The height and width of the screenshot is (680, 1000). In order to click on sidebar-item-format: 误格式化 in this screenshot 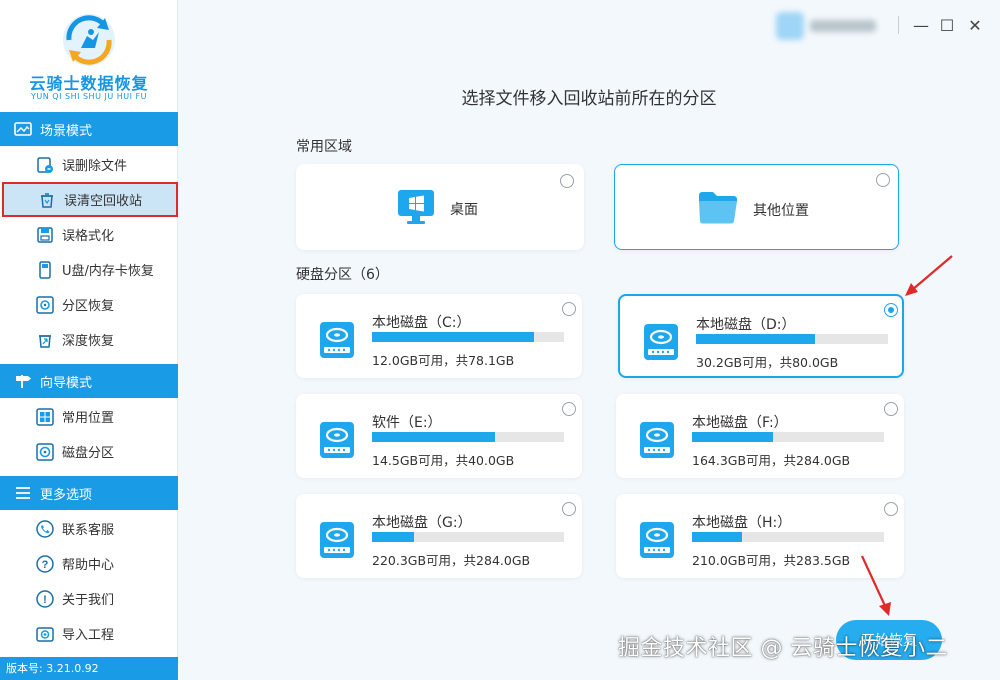, I will do `click(89, 234)`.